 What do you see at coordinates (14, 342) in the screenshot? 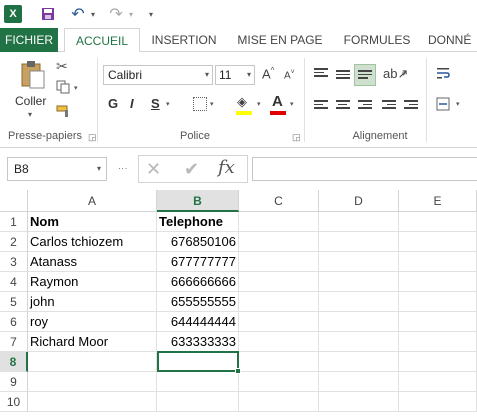
I see `row-header-7: 7` at bounding box center [14, 342].